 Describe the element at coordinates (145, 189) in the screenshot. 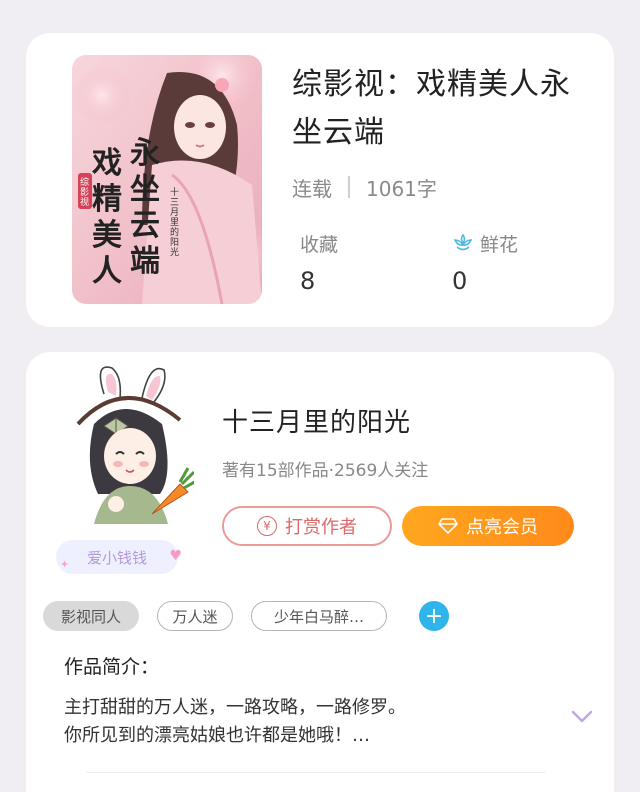

I see `svg-text: 坐` at that location.